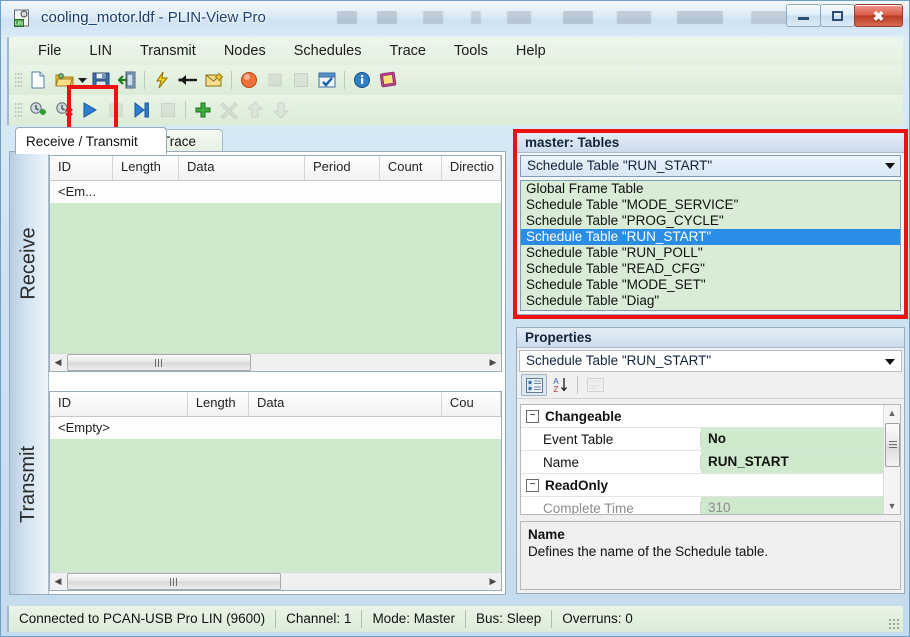 This screenshot has height=637, width=910. I want to click on receive-horizontal-scrollbar: ◀ ▶, so click(275, 362).